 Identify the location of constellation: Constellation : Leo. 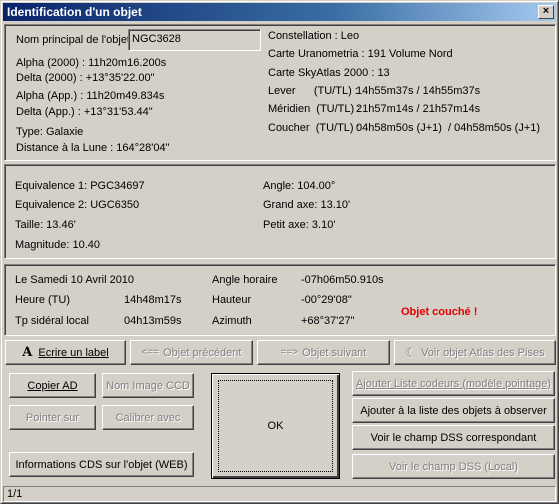
(314, 36).